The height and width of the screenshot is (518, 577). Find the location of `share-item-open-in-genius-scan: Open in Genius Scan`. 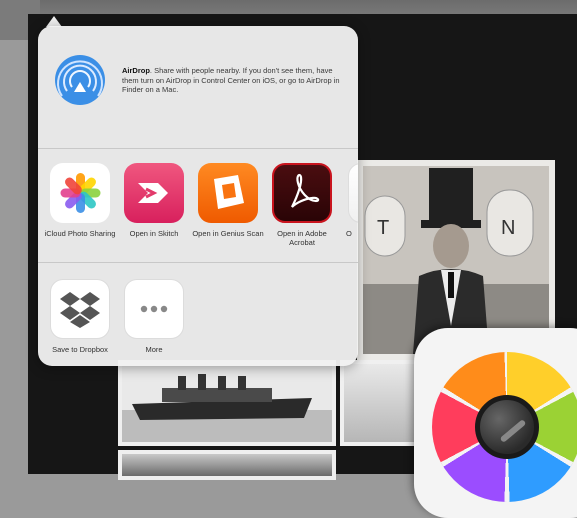

share-item-open-in-genius-scan: Open in Genius Scan is located at coordinates (228, 200).